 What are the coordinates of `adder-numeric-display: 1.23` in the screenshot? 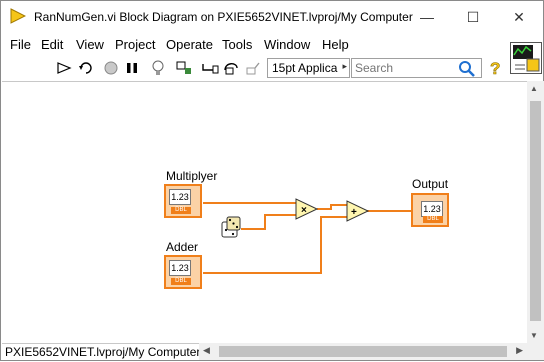 It's located at (180, 268).